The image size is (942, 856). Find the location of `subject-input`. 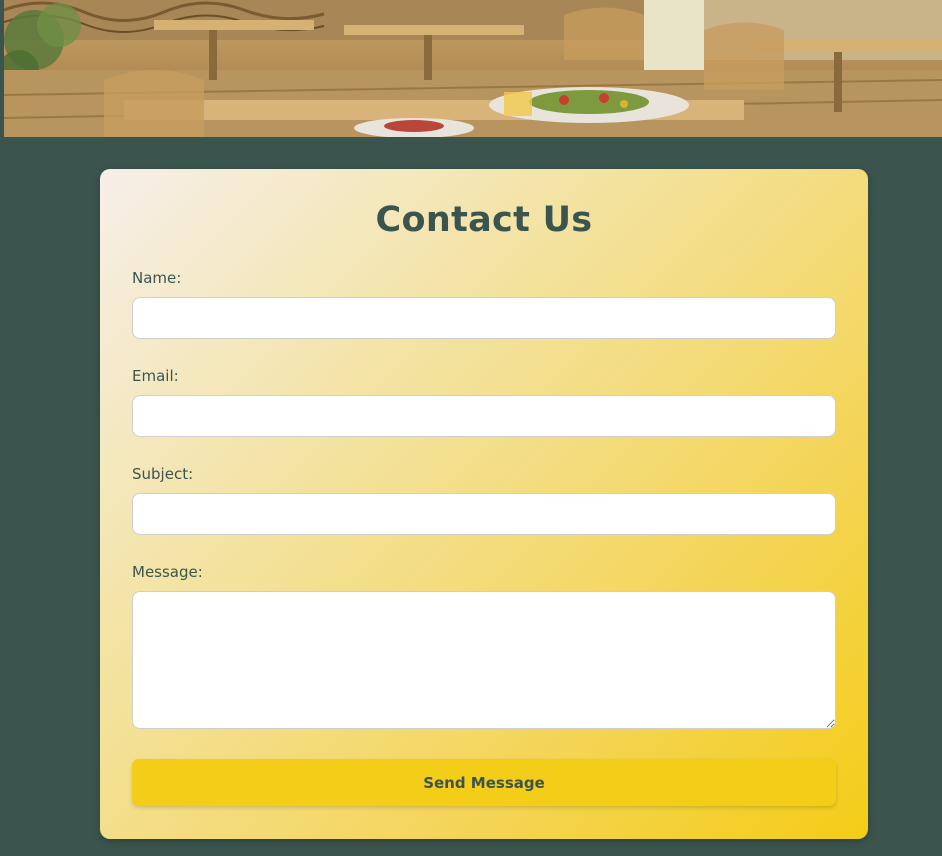

subject-input is located at coordinates (484, 514).